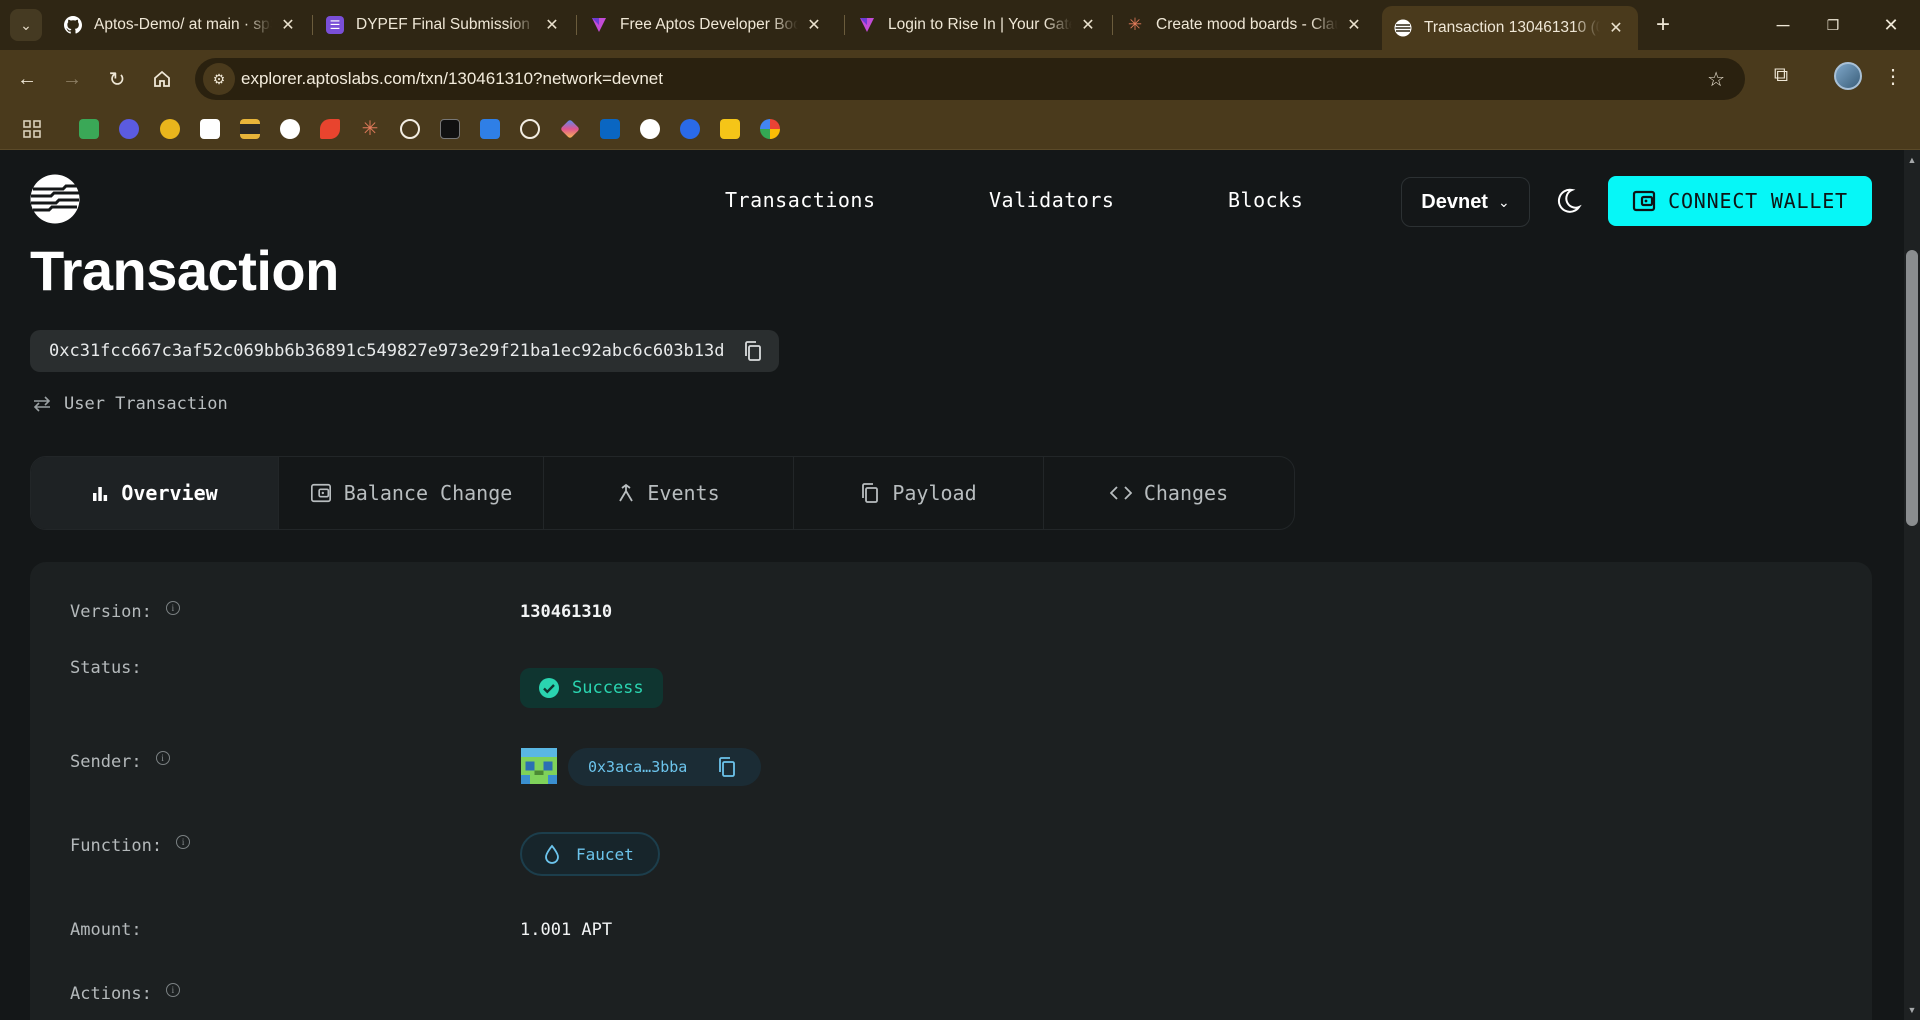 This screenshot has height=1020, width=1920. I want to click on bookmark-flash-icon, so click(330, 129).